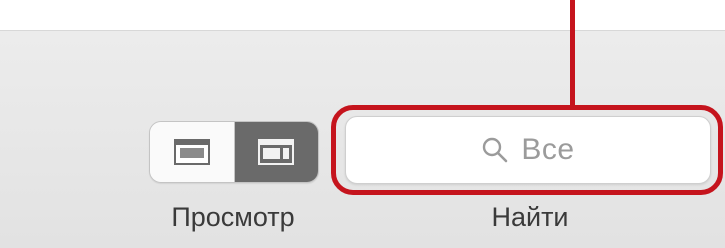 The width and height of the screenshot is (725, 248). I want to click on search-placeholder: Все, so click(548, 149).